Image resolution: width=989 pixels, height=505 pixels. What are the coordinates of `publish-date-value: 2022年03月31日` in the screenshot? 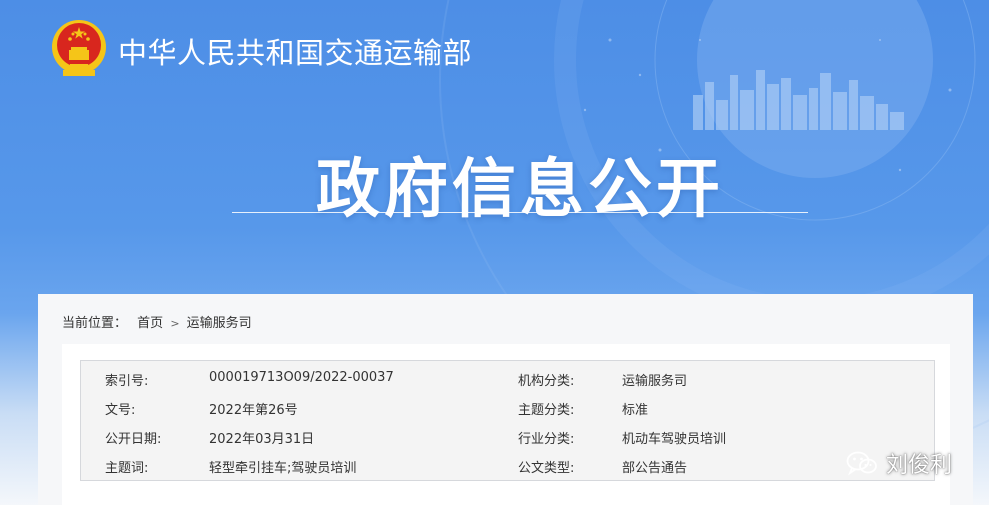 It's located at (262, 439).